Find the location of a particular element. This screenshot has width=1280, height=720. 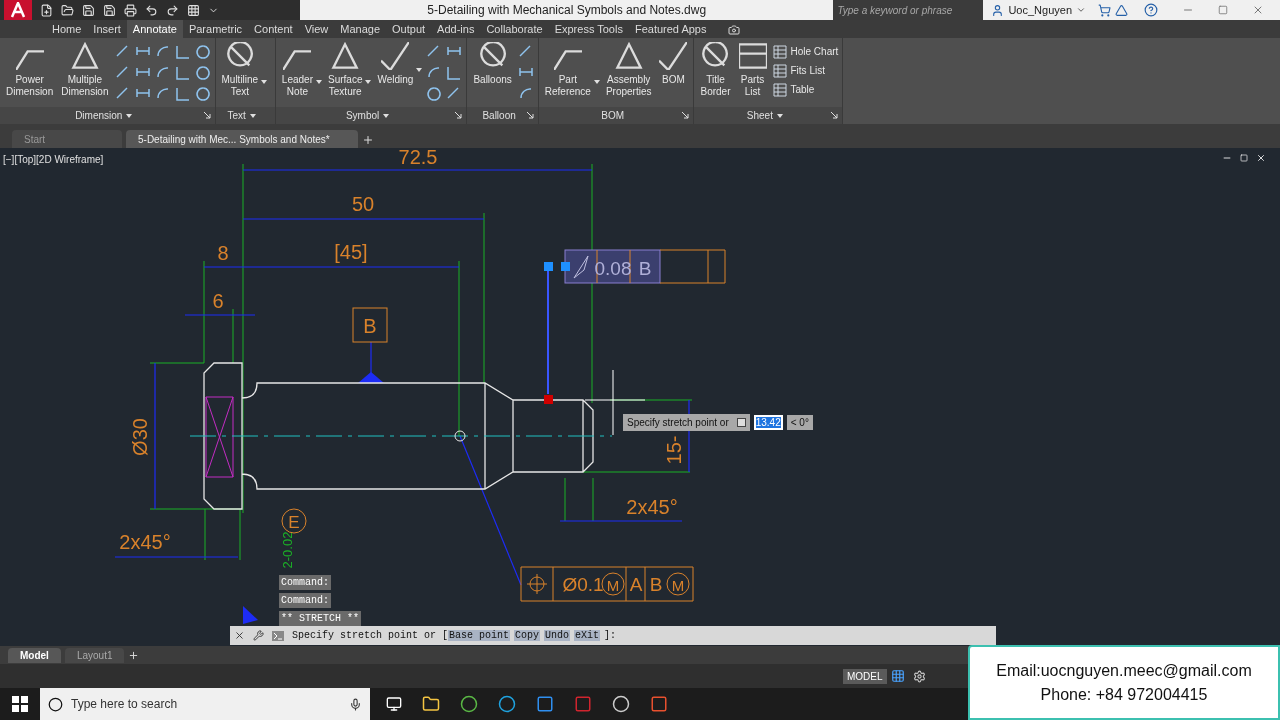

ribbon-tool-button: Power Dimension is located at coordinates (30, 70).